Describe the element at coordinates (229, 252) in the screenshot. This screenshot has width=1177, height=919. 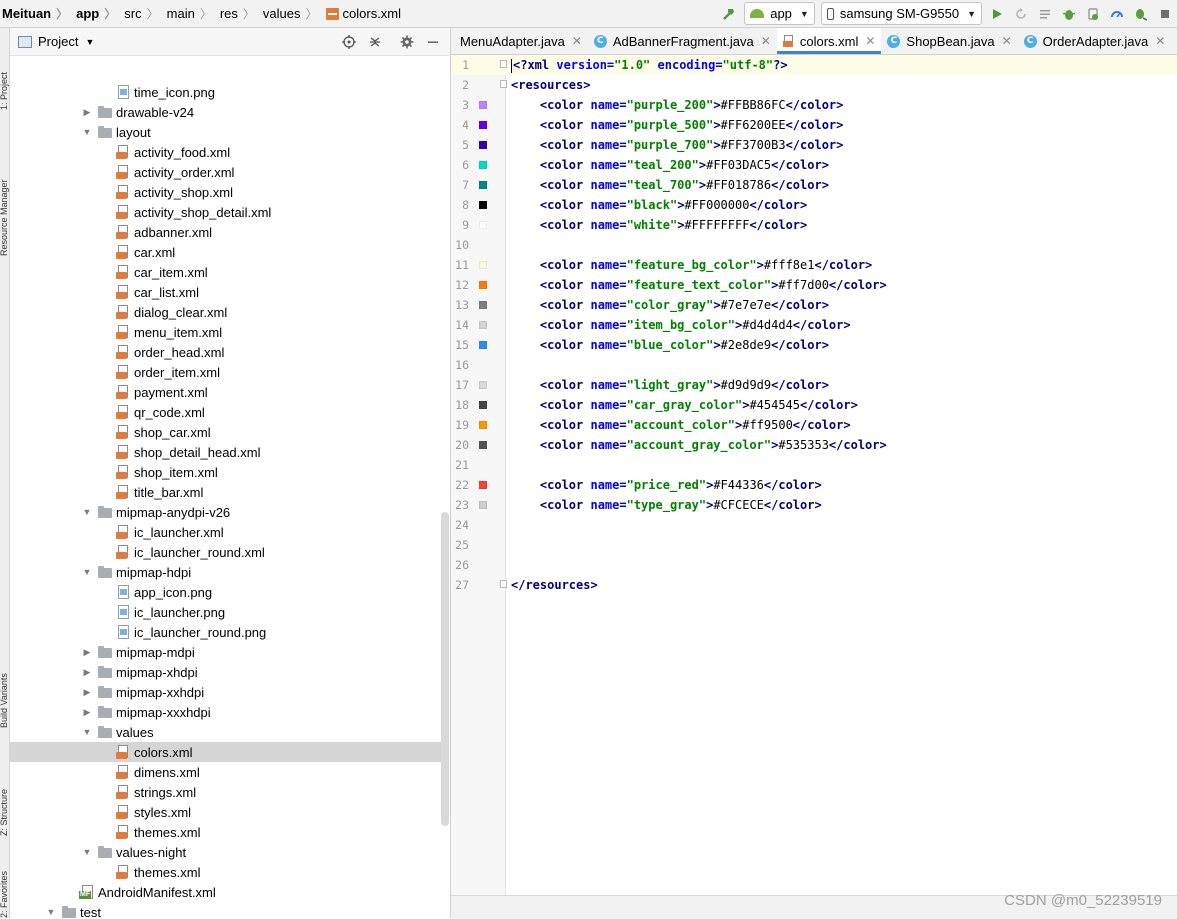
I see `tree-row: car.xml` at that location.